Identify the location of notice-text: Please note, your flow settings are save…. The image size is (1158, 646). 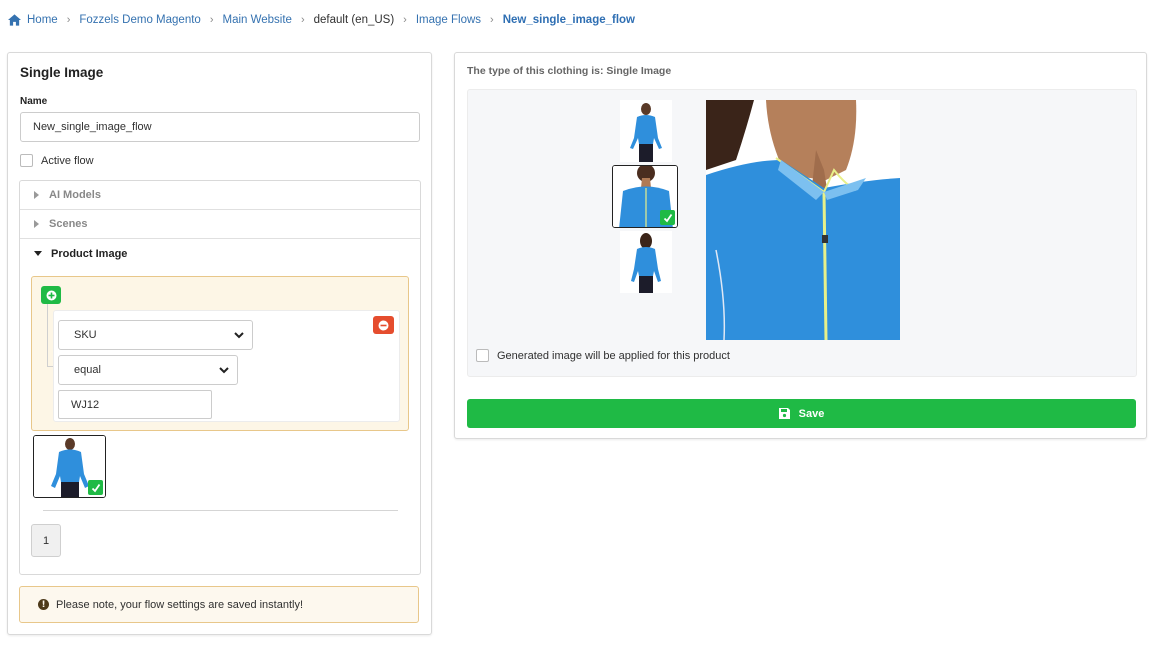
(180, 604).